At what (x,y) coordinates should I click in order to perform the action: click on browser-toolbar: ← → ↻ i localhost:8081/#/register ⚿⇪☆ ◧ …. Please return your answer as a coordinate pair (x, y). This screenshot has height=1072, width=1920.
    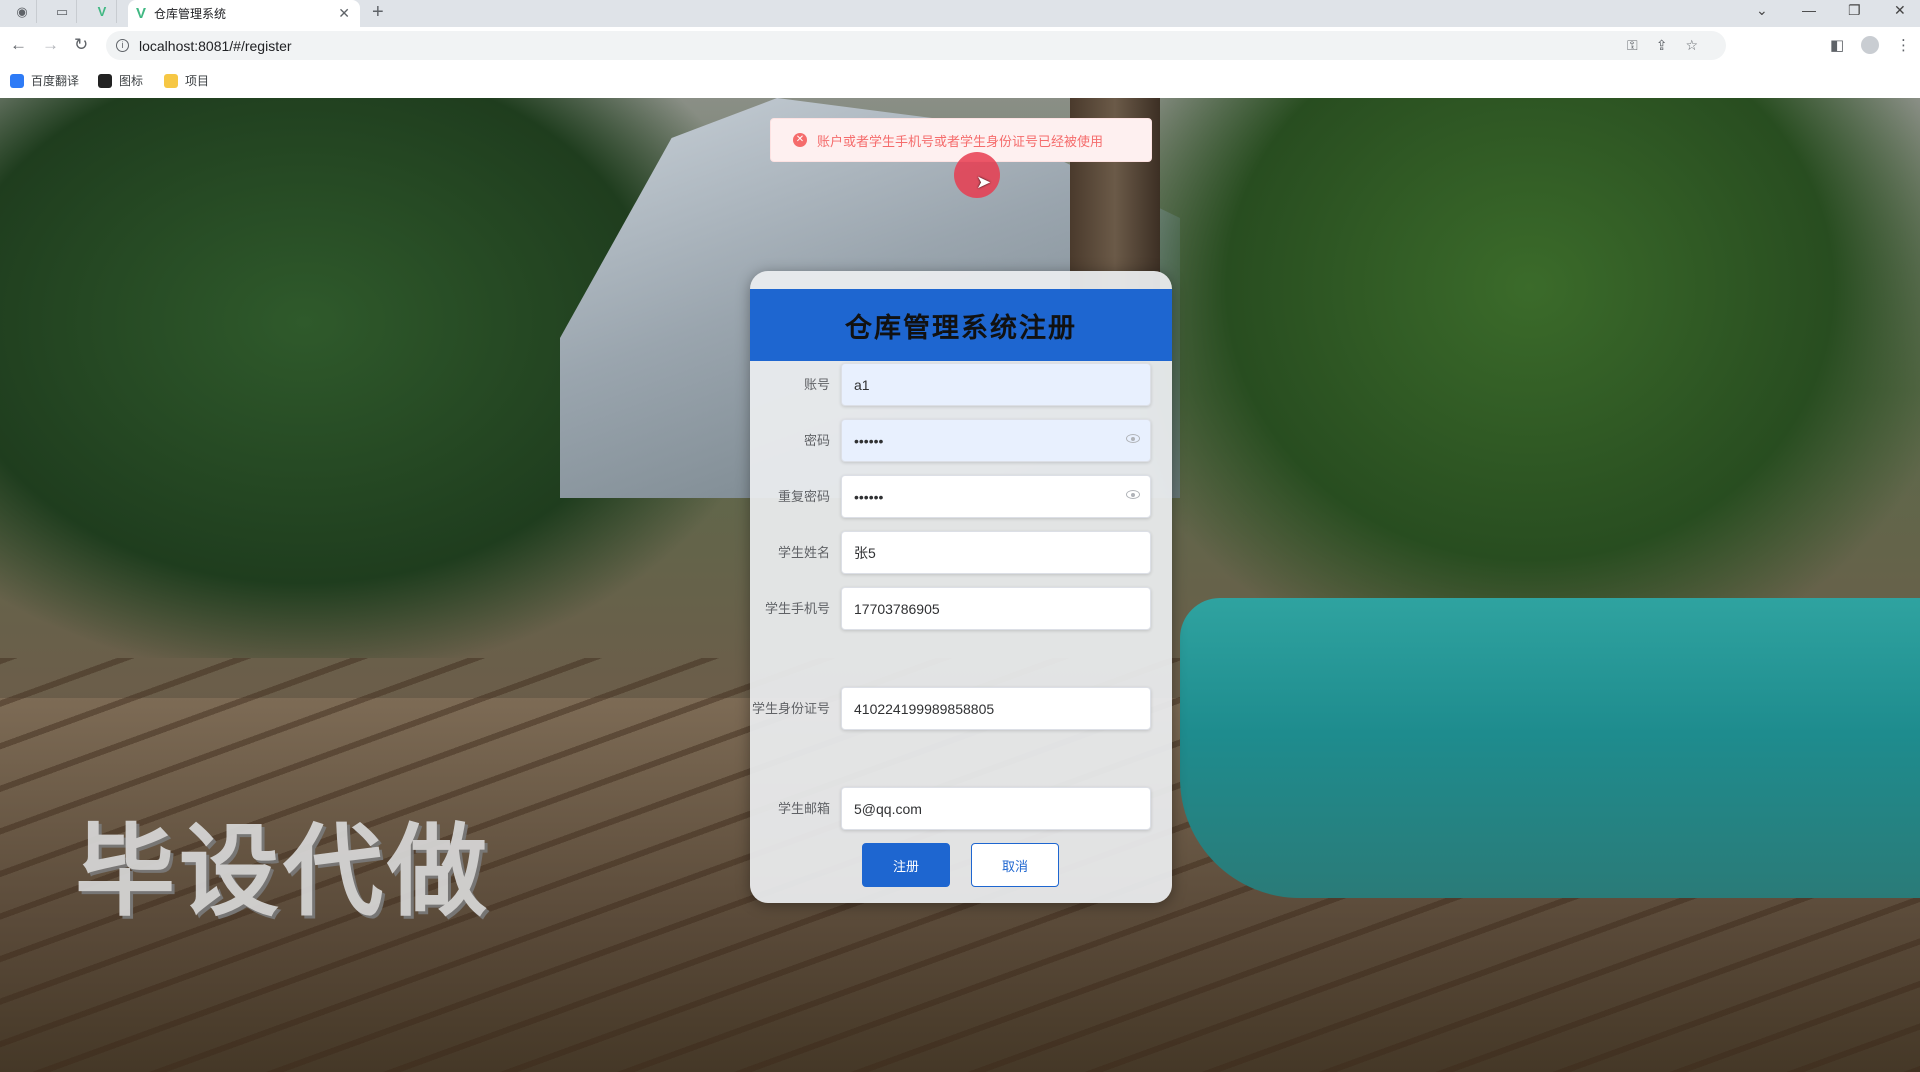
    Looking at the image, I should click on (960, 45).